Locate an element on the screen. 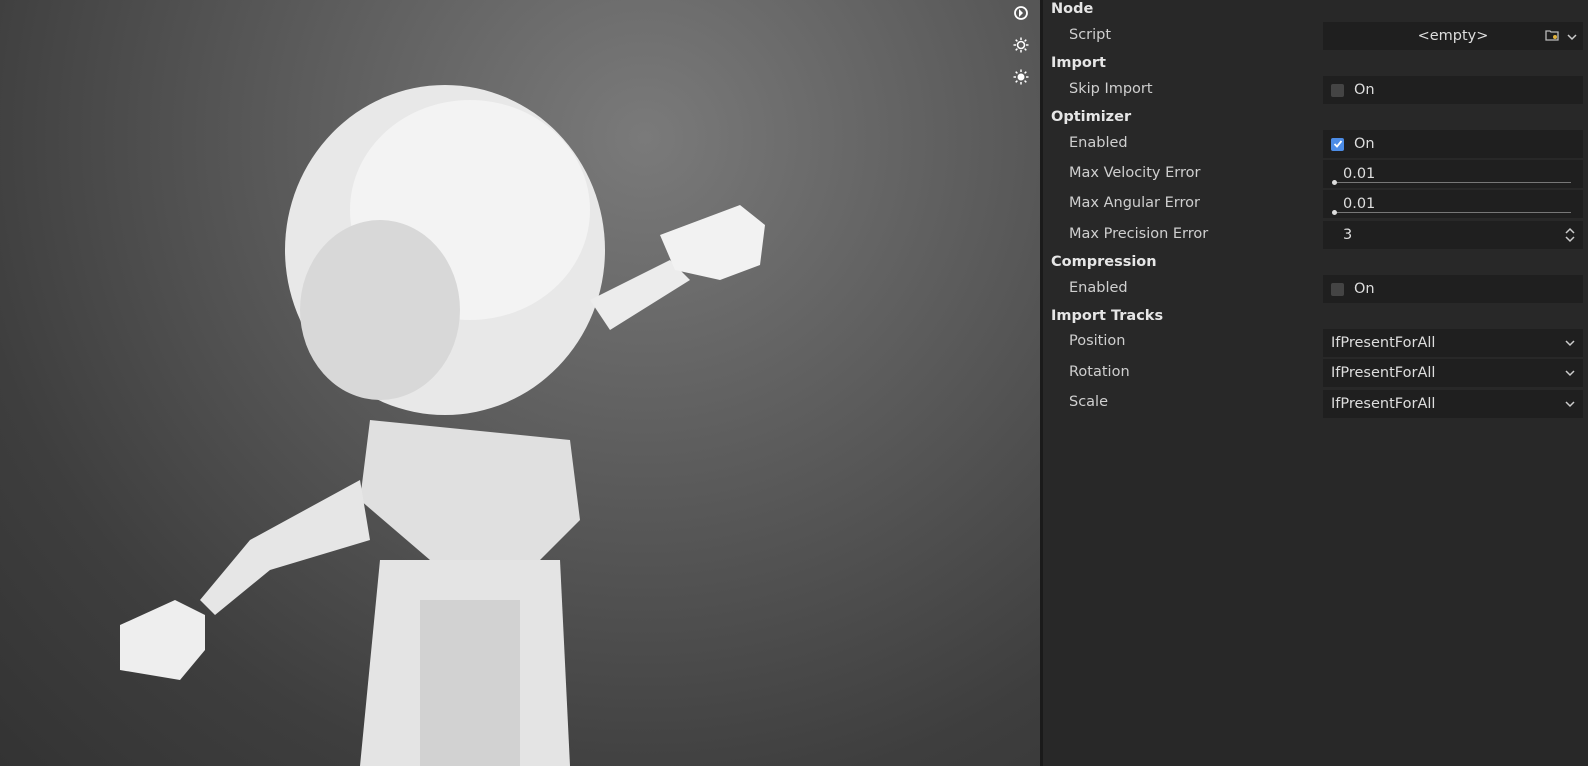  max-angular-label: Max Angular Error is located at coordinates (1134, 203).